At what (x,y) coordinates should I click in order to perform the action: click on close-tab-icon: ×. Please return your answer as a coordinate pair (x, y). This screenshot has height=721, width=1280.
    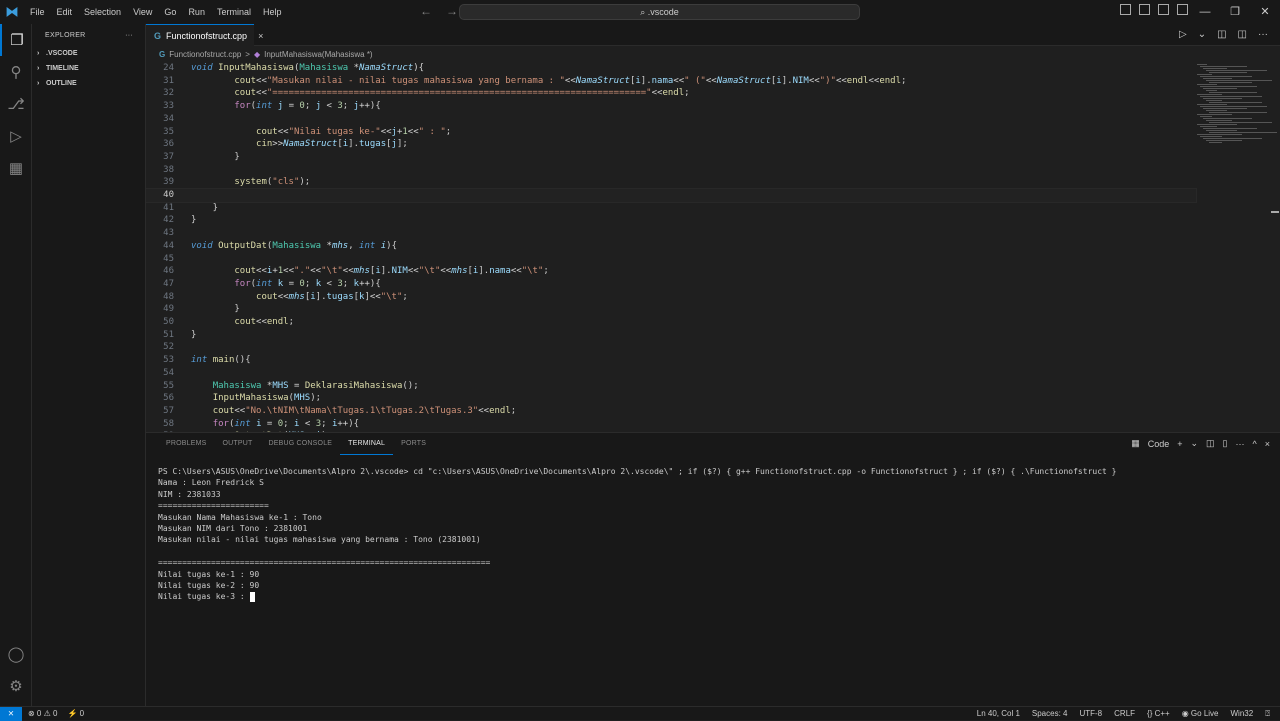
    Looking at the image, I should click on (260, 36).